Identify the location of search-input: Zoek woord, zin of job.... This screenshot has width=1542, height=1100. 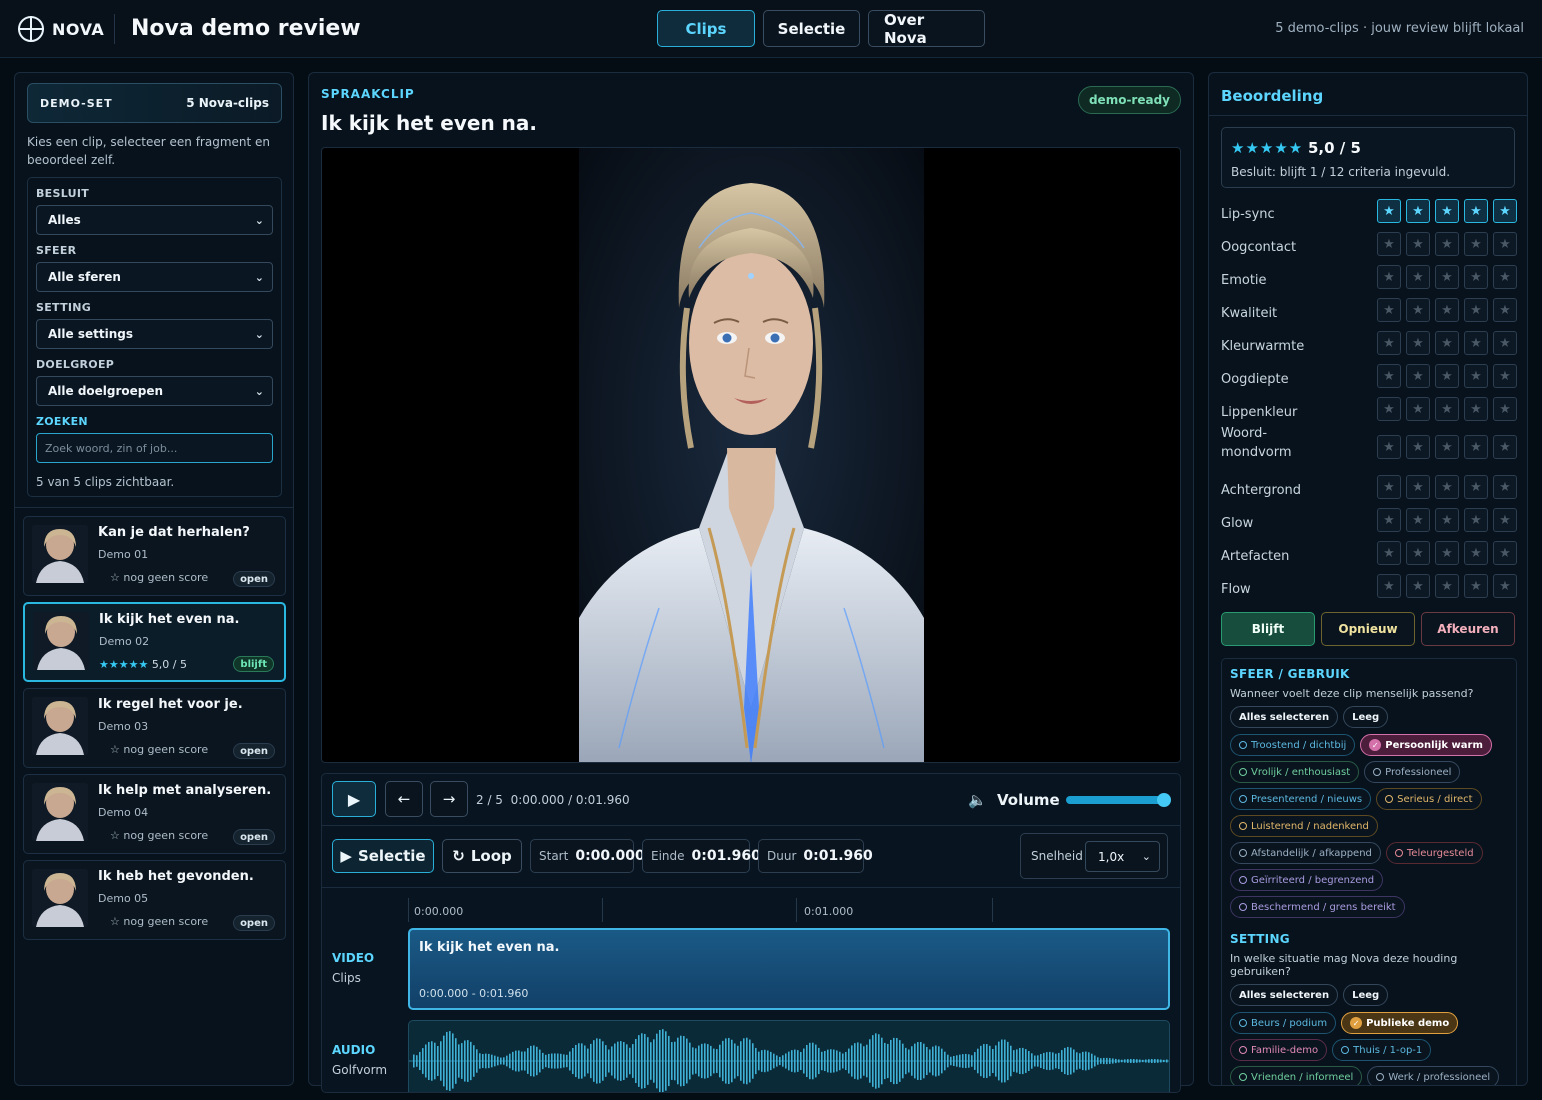
(154, 448).